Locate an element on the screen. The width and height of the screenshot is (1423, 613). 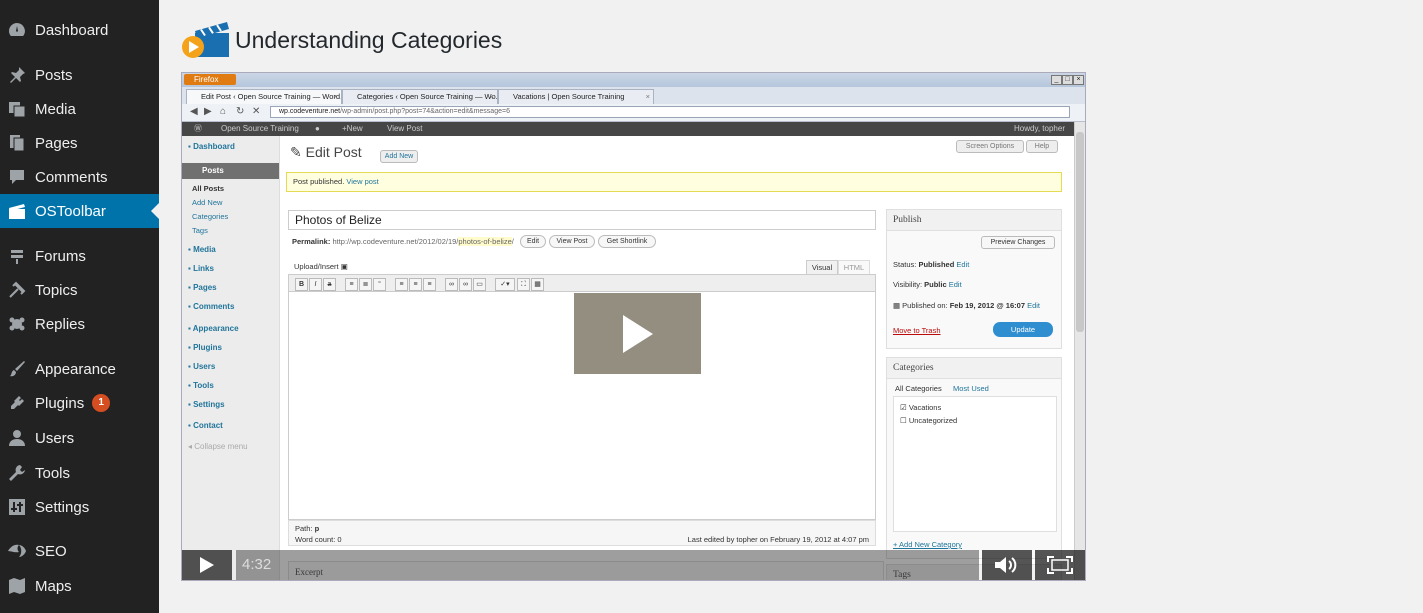
update-count-badge: 1 is located at coordinates (101, 403).